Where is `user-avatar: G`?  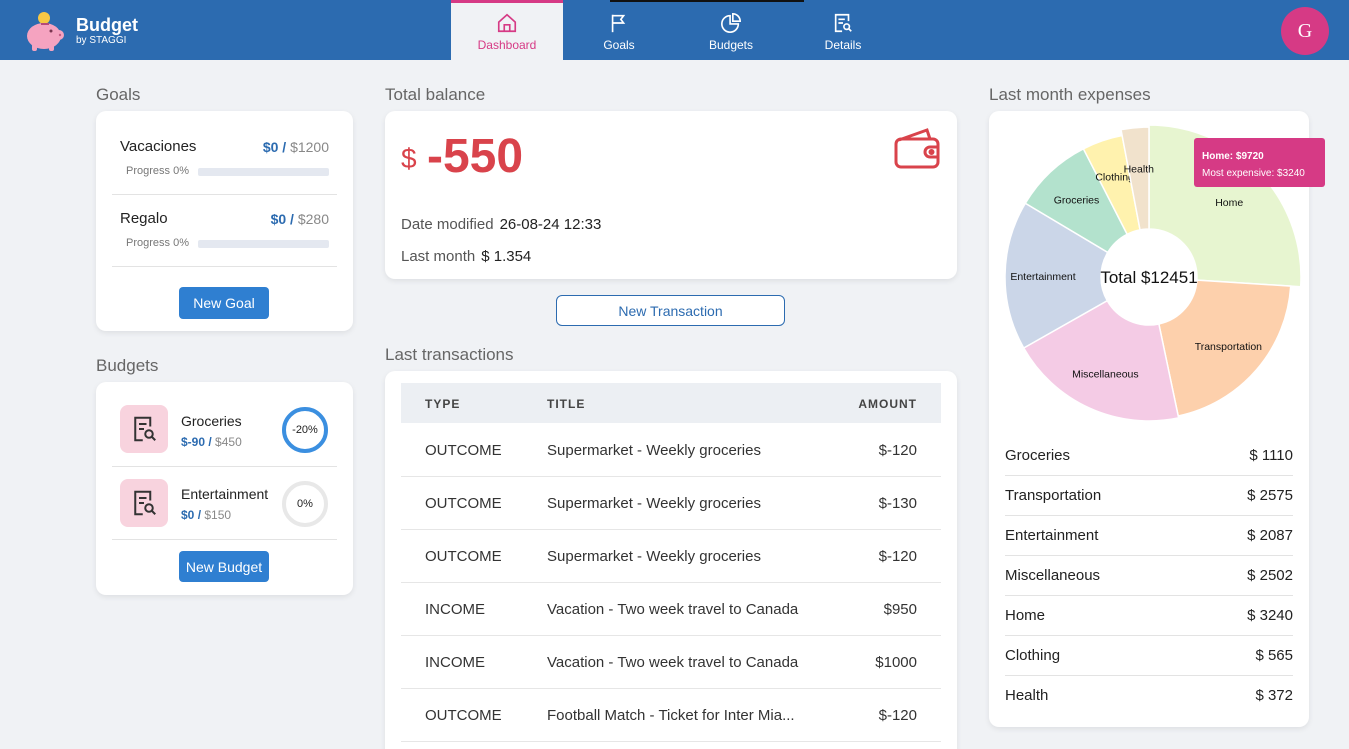 user-avatar: G is located at coordinates (1305, 31).